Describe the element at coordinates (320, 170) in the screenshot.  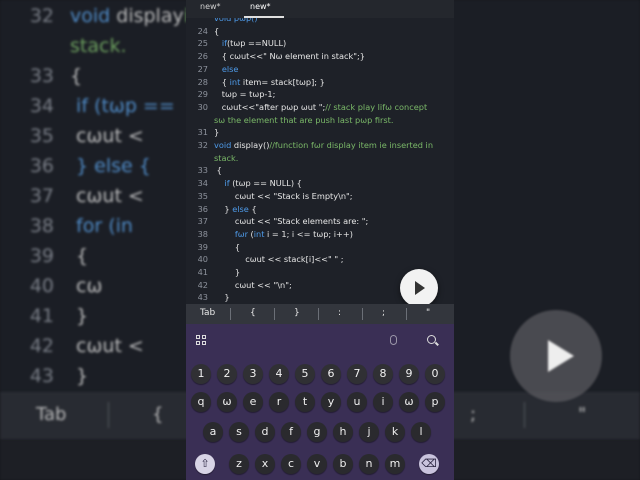
I see `code-line: 33 {` at that location.